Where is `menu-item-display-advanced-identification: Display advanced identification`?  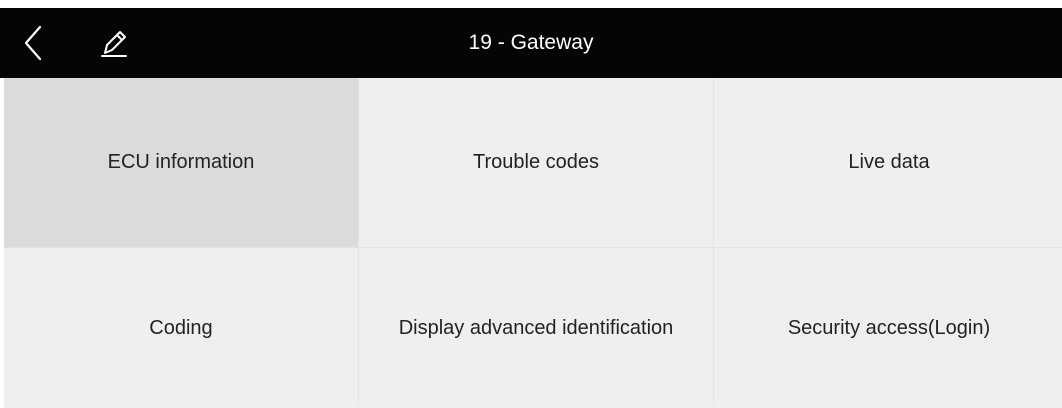 menu-item-display-advanced-identification: Display advanced identification is located at coordinates (536, 328).